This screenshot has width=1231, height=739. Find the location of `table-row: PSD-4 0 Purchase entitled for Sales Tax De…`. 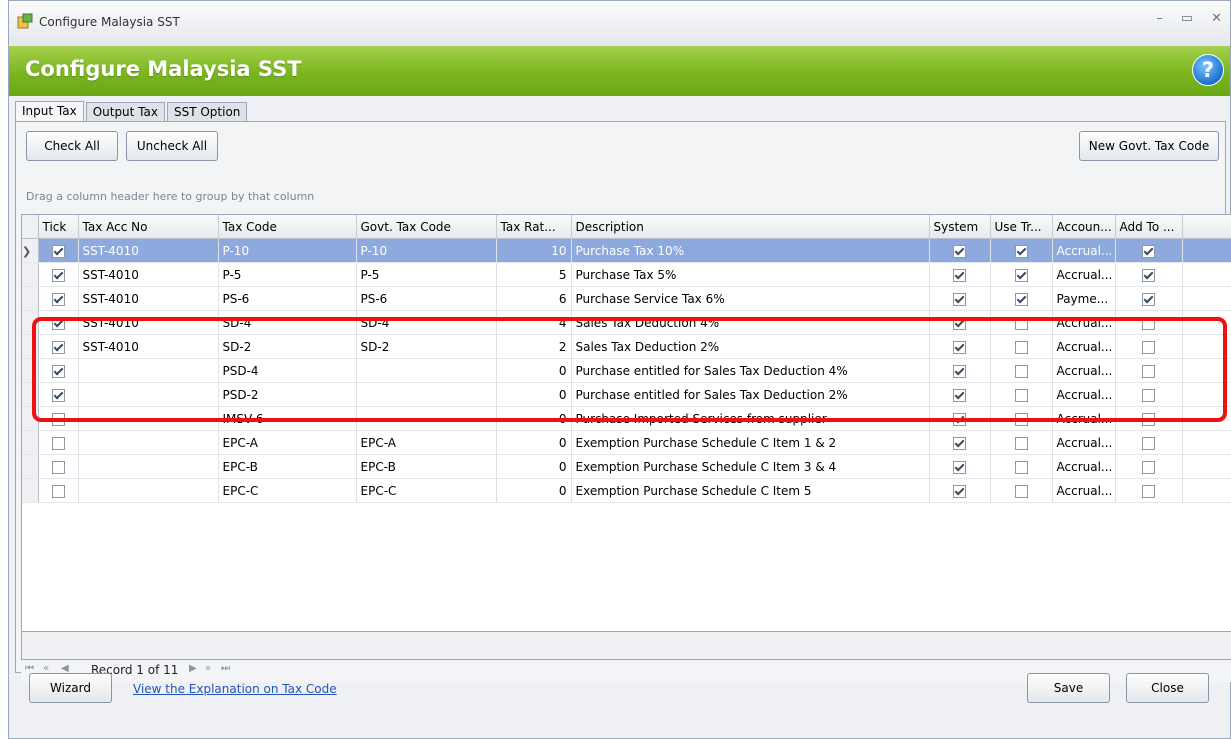

table-row: PSD-4 0 Purchase entitled for Sales Tax De… is located at coordinates (626, 370).